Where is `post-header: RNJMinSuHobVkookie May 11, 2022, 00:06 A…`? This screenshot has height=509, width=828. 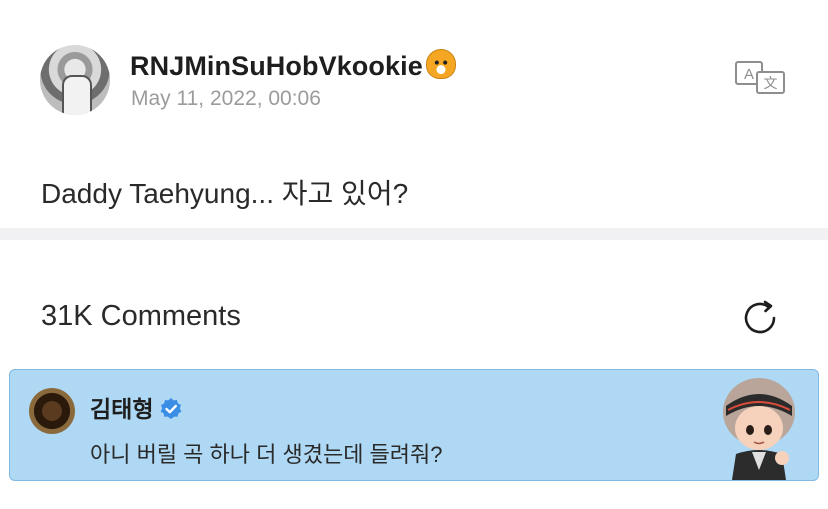
post-header: RNJMinSuHobVkookie May 11, 2022, 00:06 A… is located at coordinates (415, 81).